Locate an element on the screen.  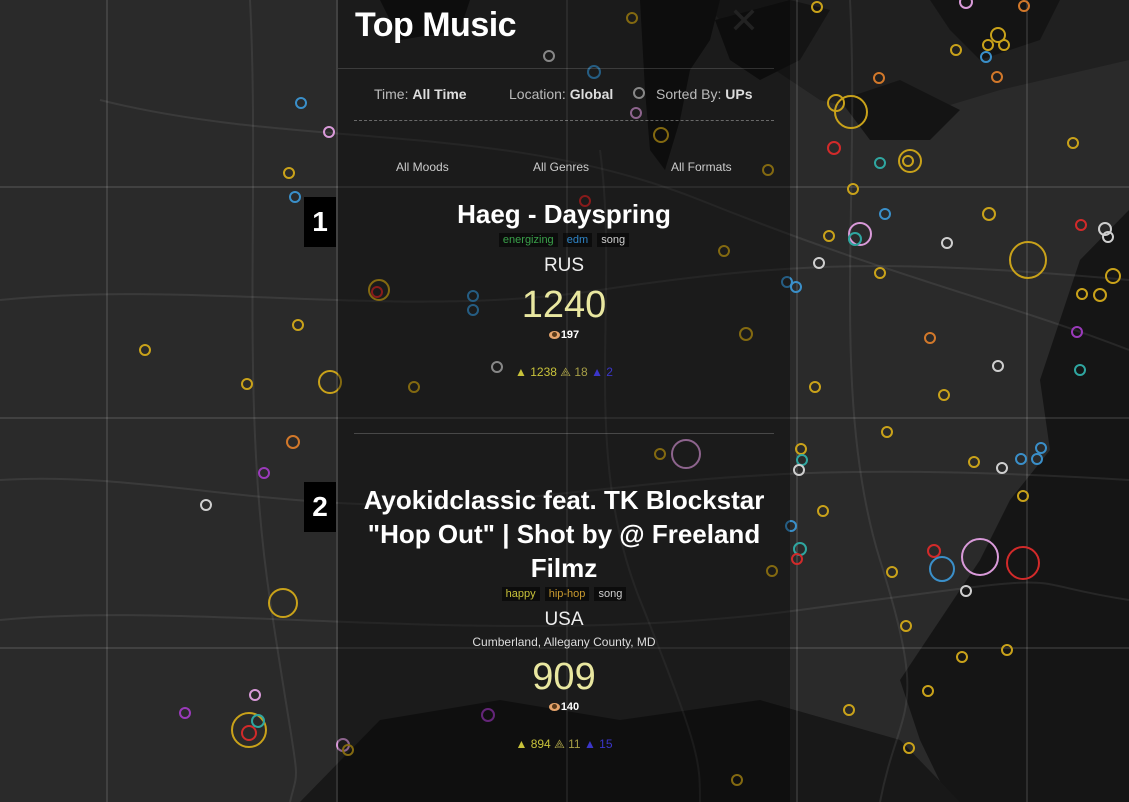
country: USA is located at coordinates (564, 619).